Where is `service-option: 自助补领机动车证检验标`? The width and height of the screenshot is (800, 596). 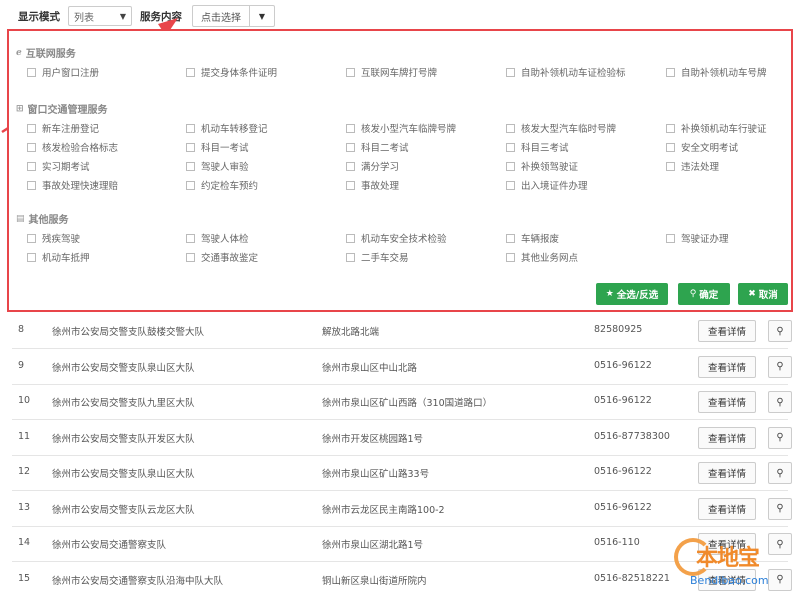 service-option: 自助补领机动车证检验标 is located at coordinates (566, 72).